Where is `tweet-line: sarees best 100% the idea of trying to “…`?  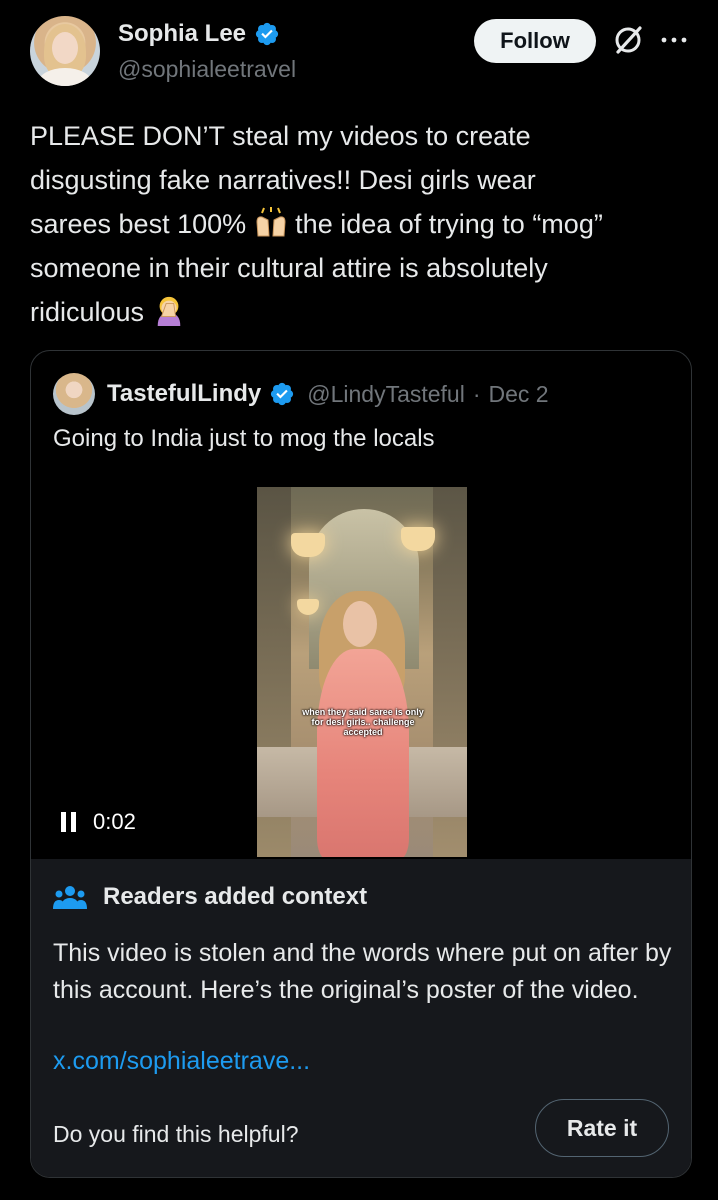
tweet-line: sarees best 100% the idea of trying to “… is located at coordinates (350, 224).